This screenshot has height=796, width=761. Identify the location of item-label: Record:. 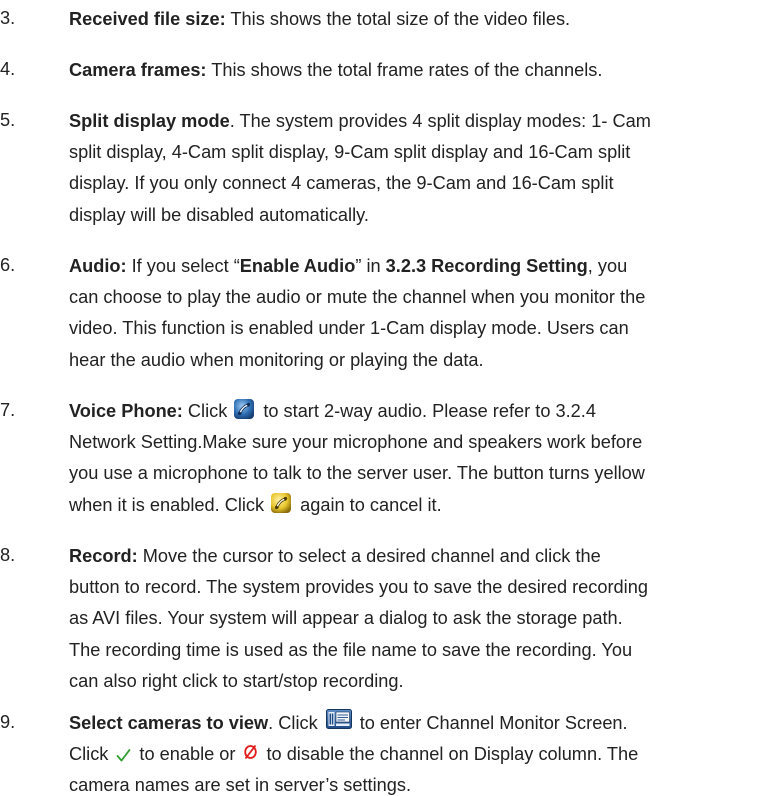
(103, 556).